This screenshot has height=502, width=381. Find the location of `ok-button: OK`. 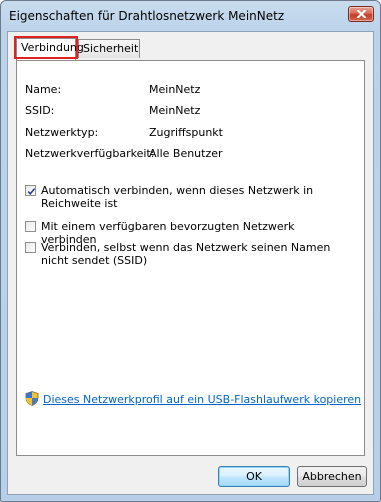

ok-button: OK is located at coordinates (254, 476).